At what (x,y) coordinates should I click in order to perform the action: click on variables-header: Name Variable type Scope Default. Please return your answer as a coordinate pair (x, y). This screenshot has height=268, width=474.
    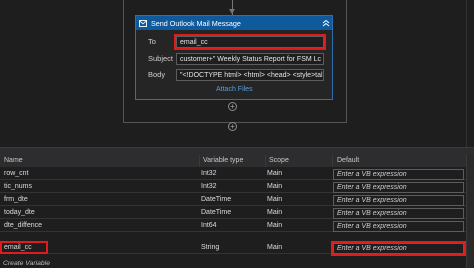
    Looking at the image, I should click on (233, 161).